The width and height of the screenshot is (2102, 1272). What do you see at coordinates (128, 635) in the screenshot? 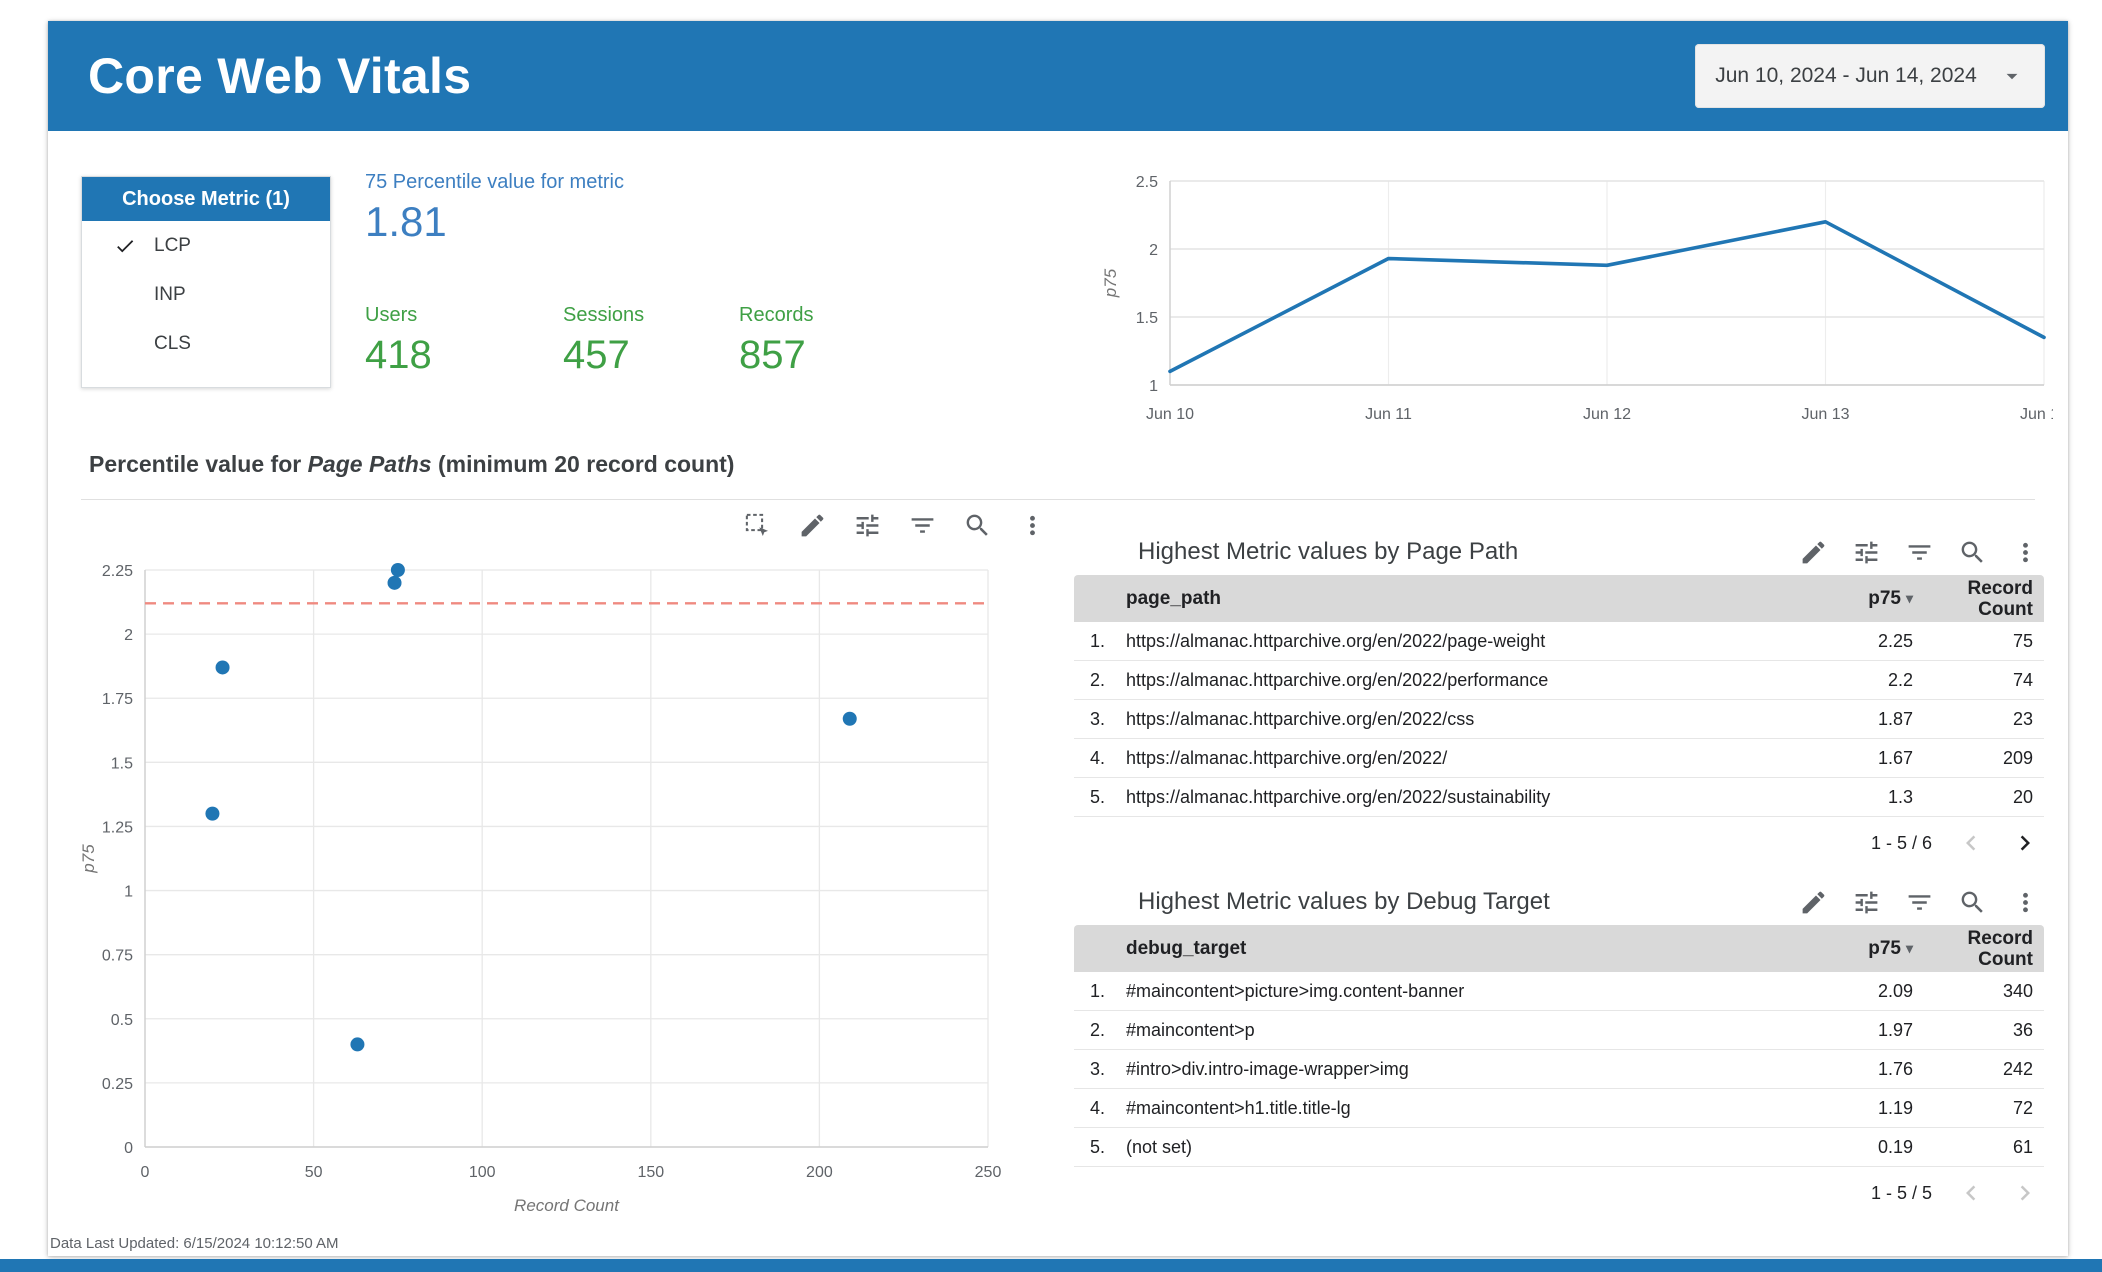
I see `svg-text: 2` at bounding box center [128, 635].